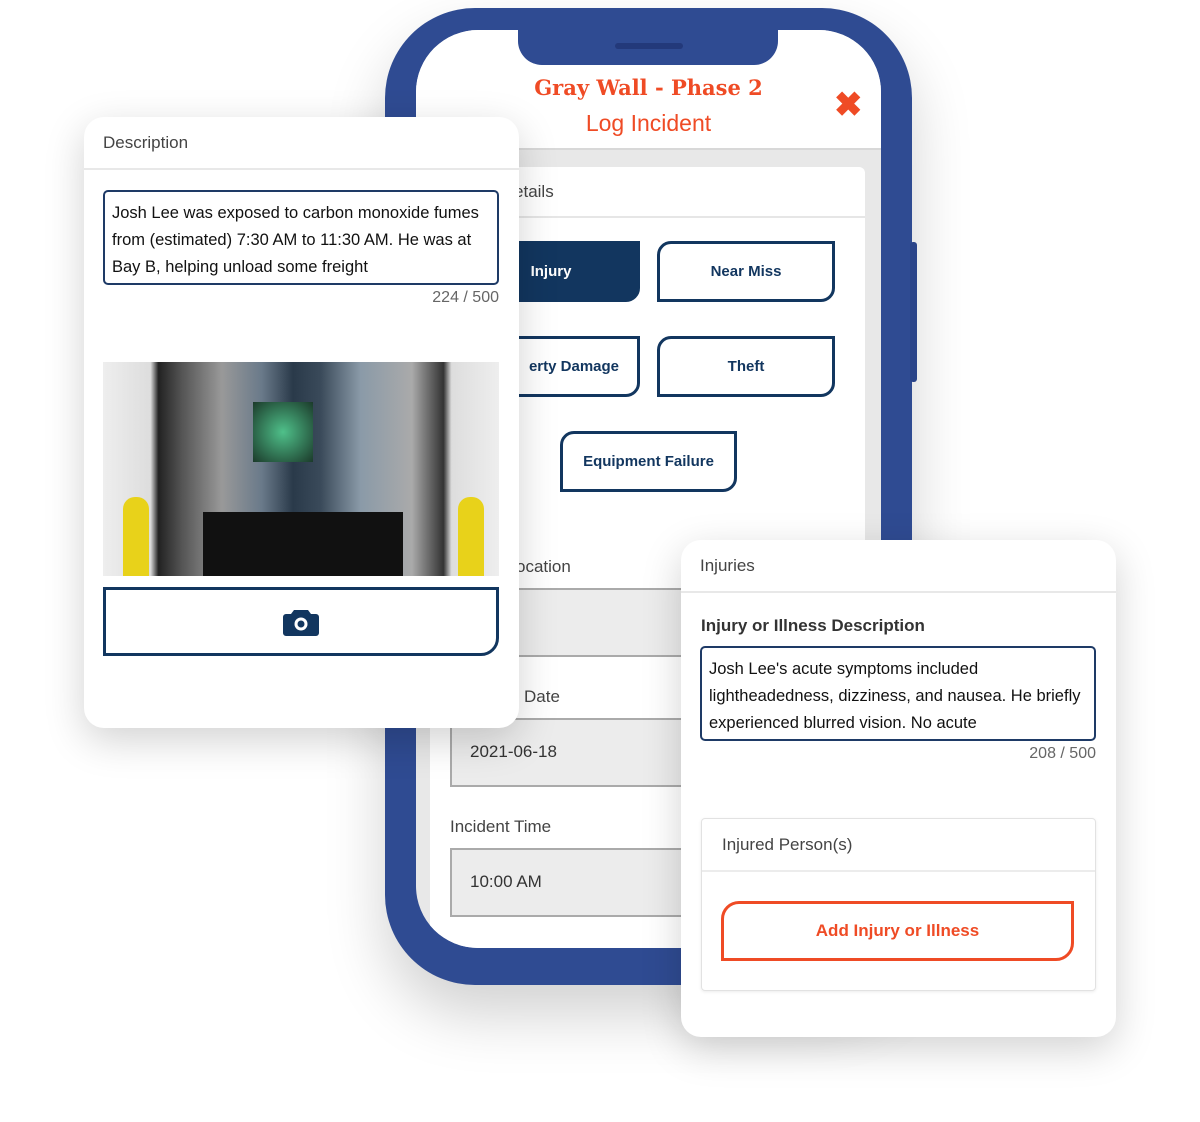 The height and width of the screenshot is (1122, 1200). I want to click on button-label: Theft, so click(746, 366).